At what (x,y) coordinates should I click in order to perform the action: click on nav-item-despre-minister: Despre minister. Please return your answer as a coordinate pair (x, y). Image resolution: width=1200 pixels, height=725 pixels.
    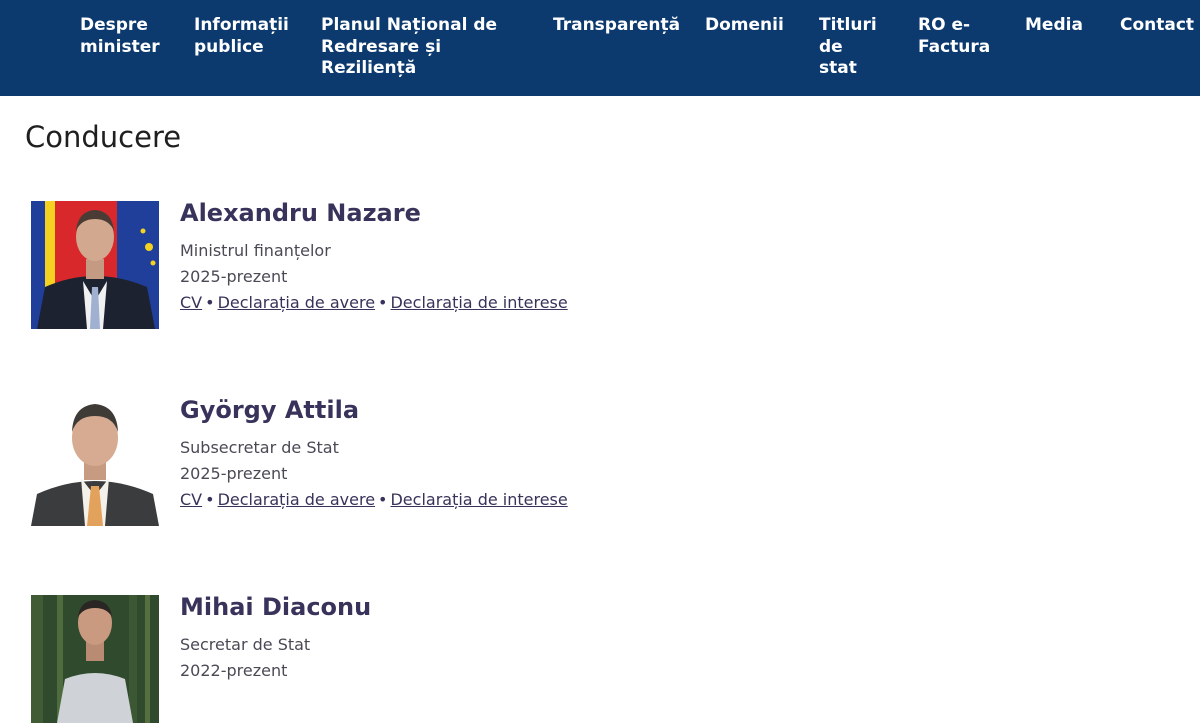
    Looking at the image, I should click on (120, 36).